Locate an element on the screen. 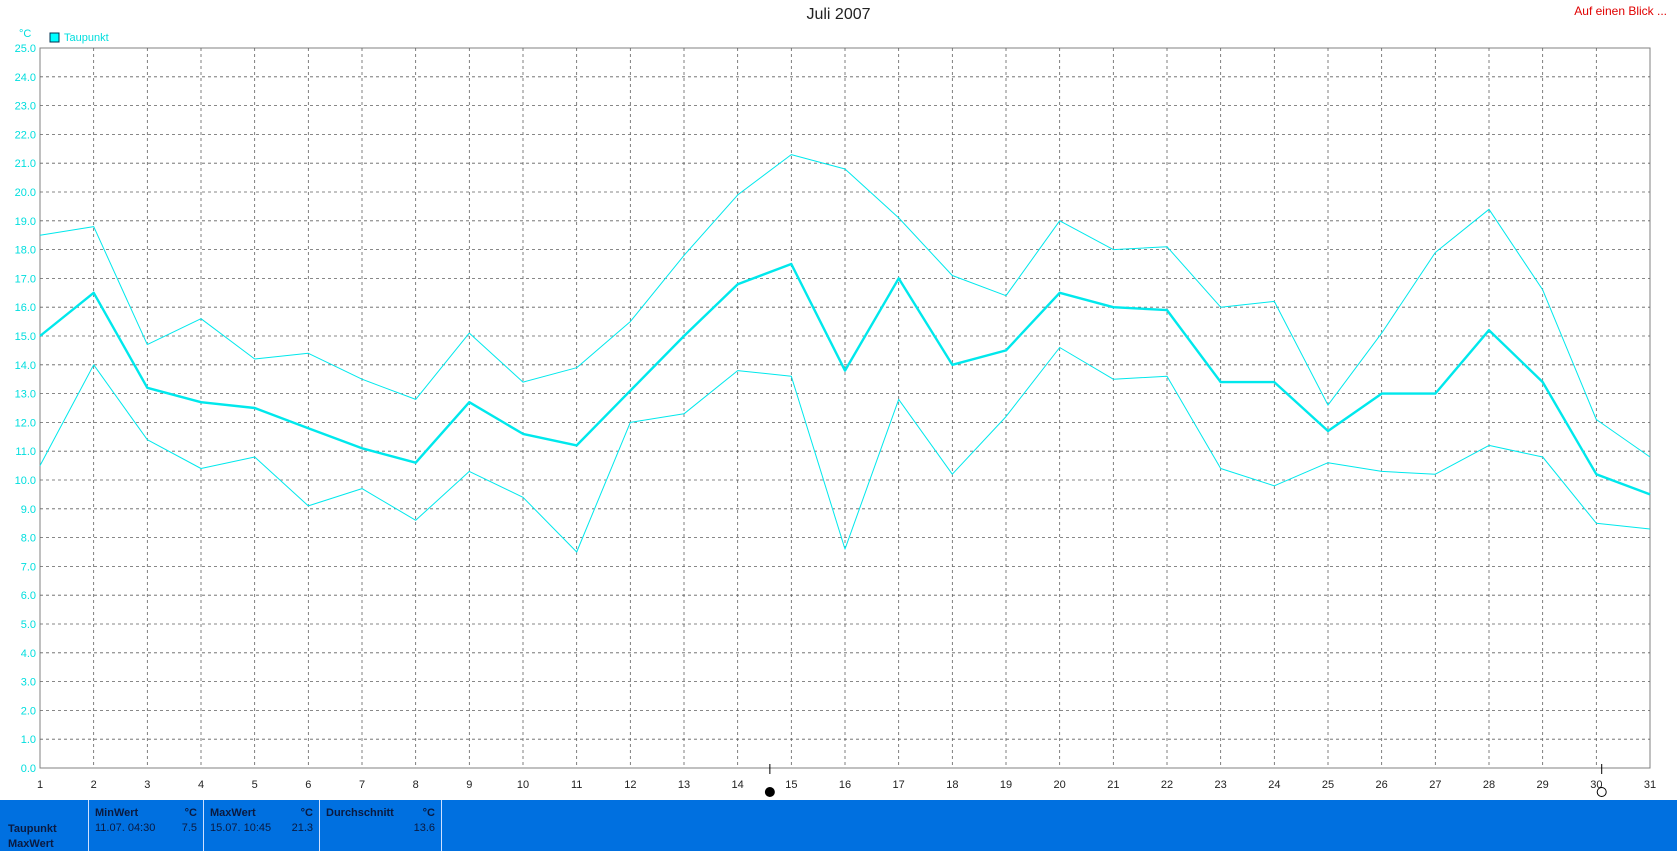 The width and height of the screenshot is (1677, 851). x-tick-label: 16 is located at coordinates (845, 785).